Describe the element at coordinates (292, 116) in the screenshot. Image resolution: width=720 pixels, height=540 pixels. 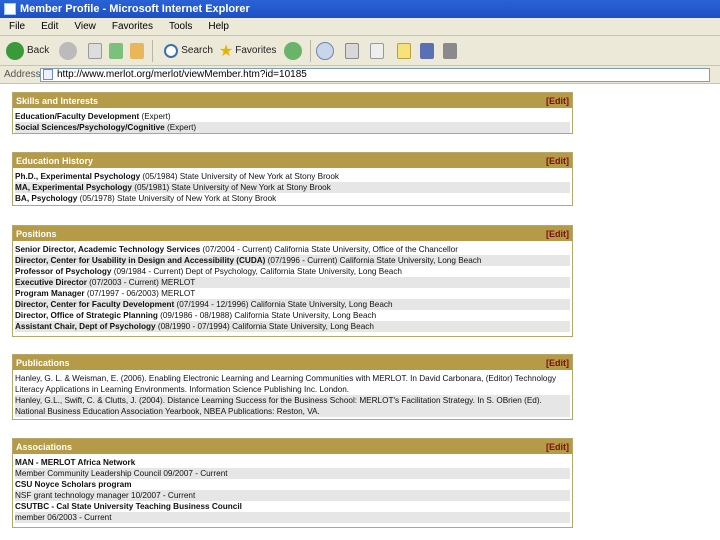
I see `skill-row: Education/Faculty Development (Expert)` at that location.